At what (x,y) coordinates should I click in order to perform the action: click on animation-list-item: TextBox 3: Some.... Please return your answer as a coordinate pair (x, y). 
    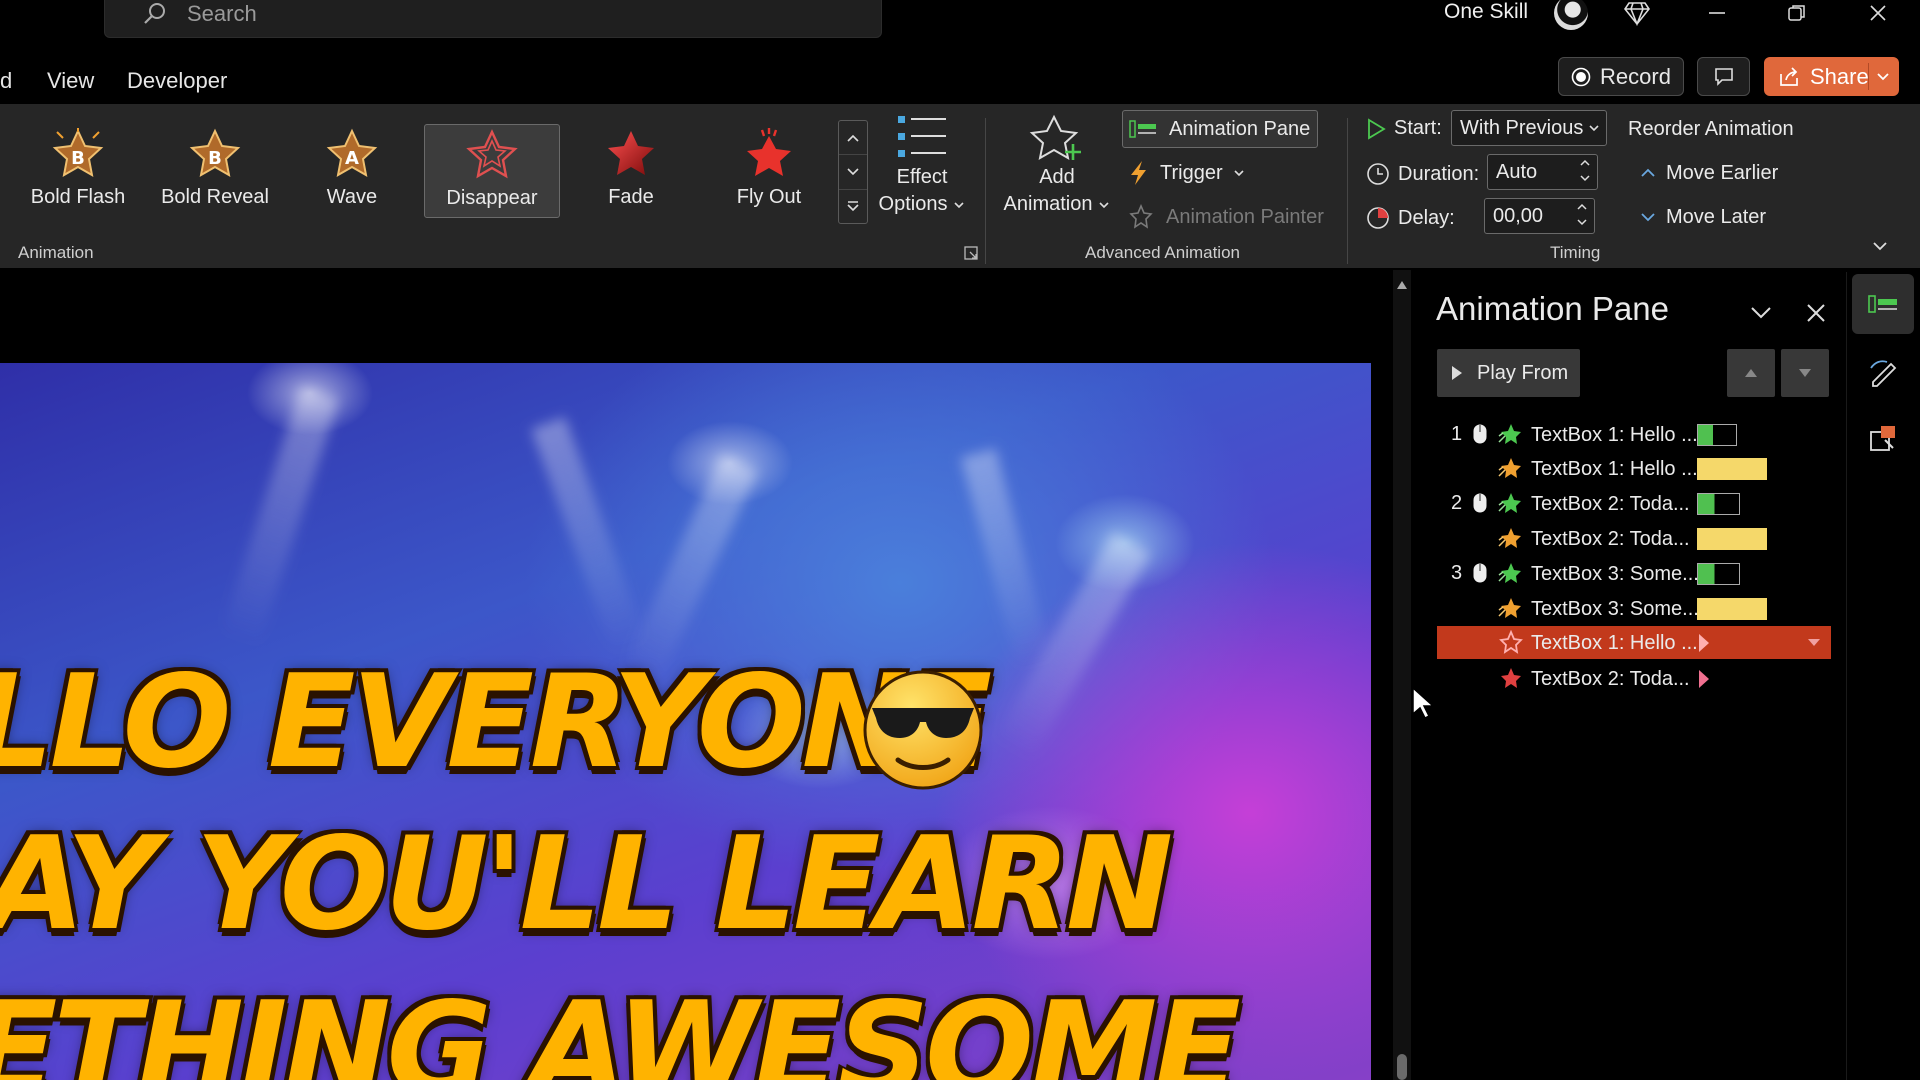
    Looking at the image, I should click on (1634, 608).